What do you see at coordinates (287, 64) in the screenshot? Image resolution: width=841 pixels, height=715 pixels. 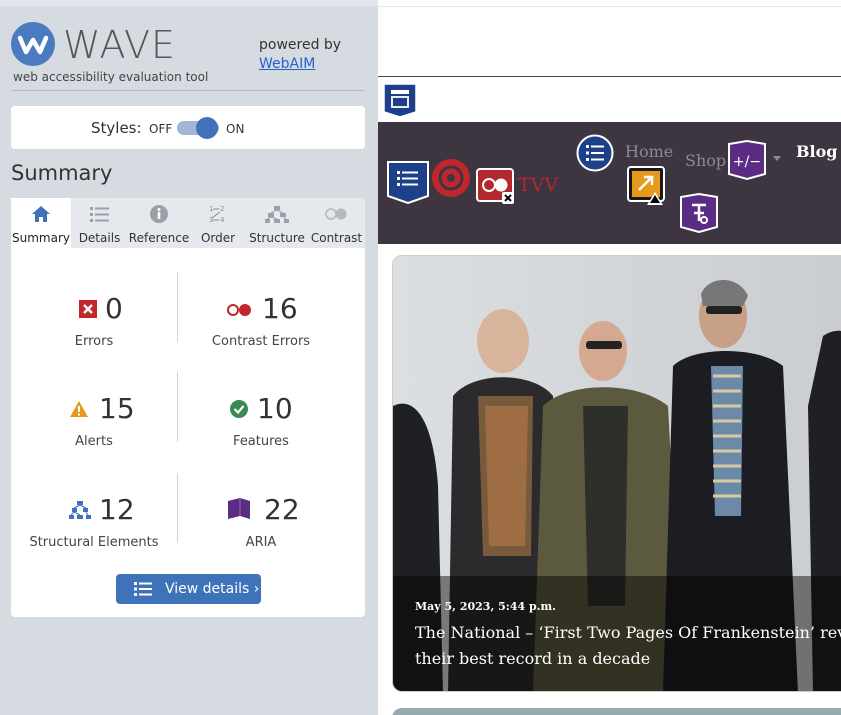 I see `webaim-link: WebAIM` at bounding box center [287, 64].